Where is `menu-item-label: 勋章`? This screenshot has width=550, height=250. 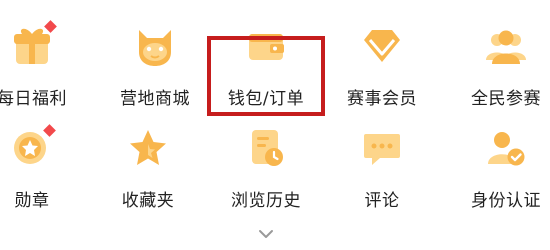
menu-item-label: 勋章 is located at coordinates (32, 201).